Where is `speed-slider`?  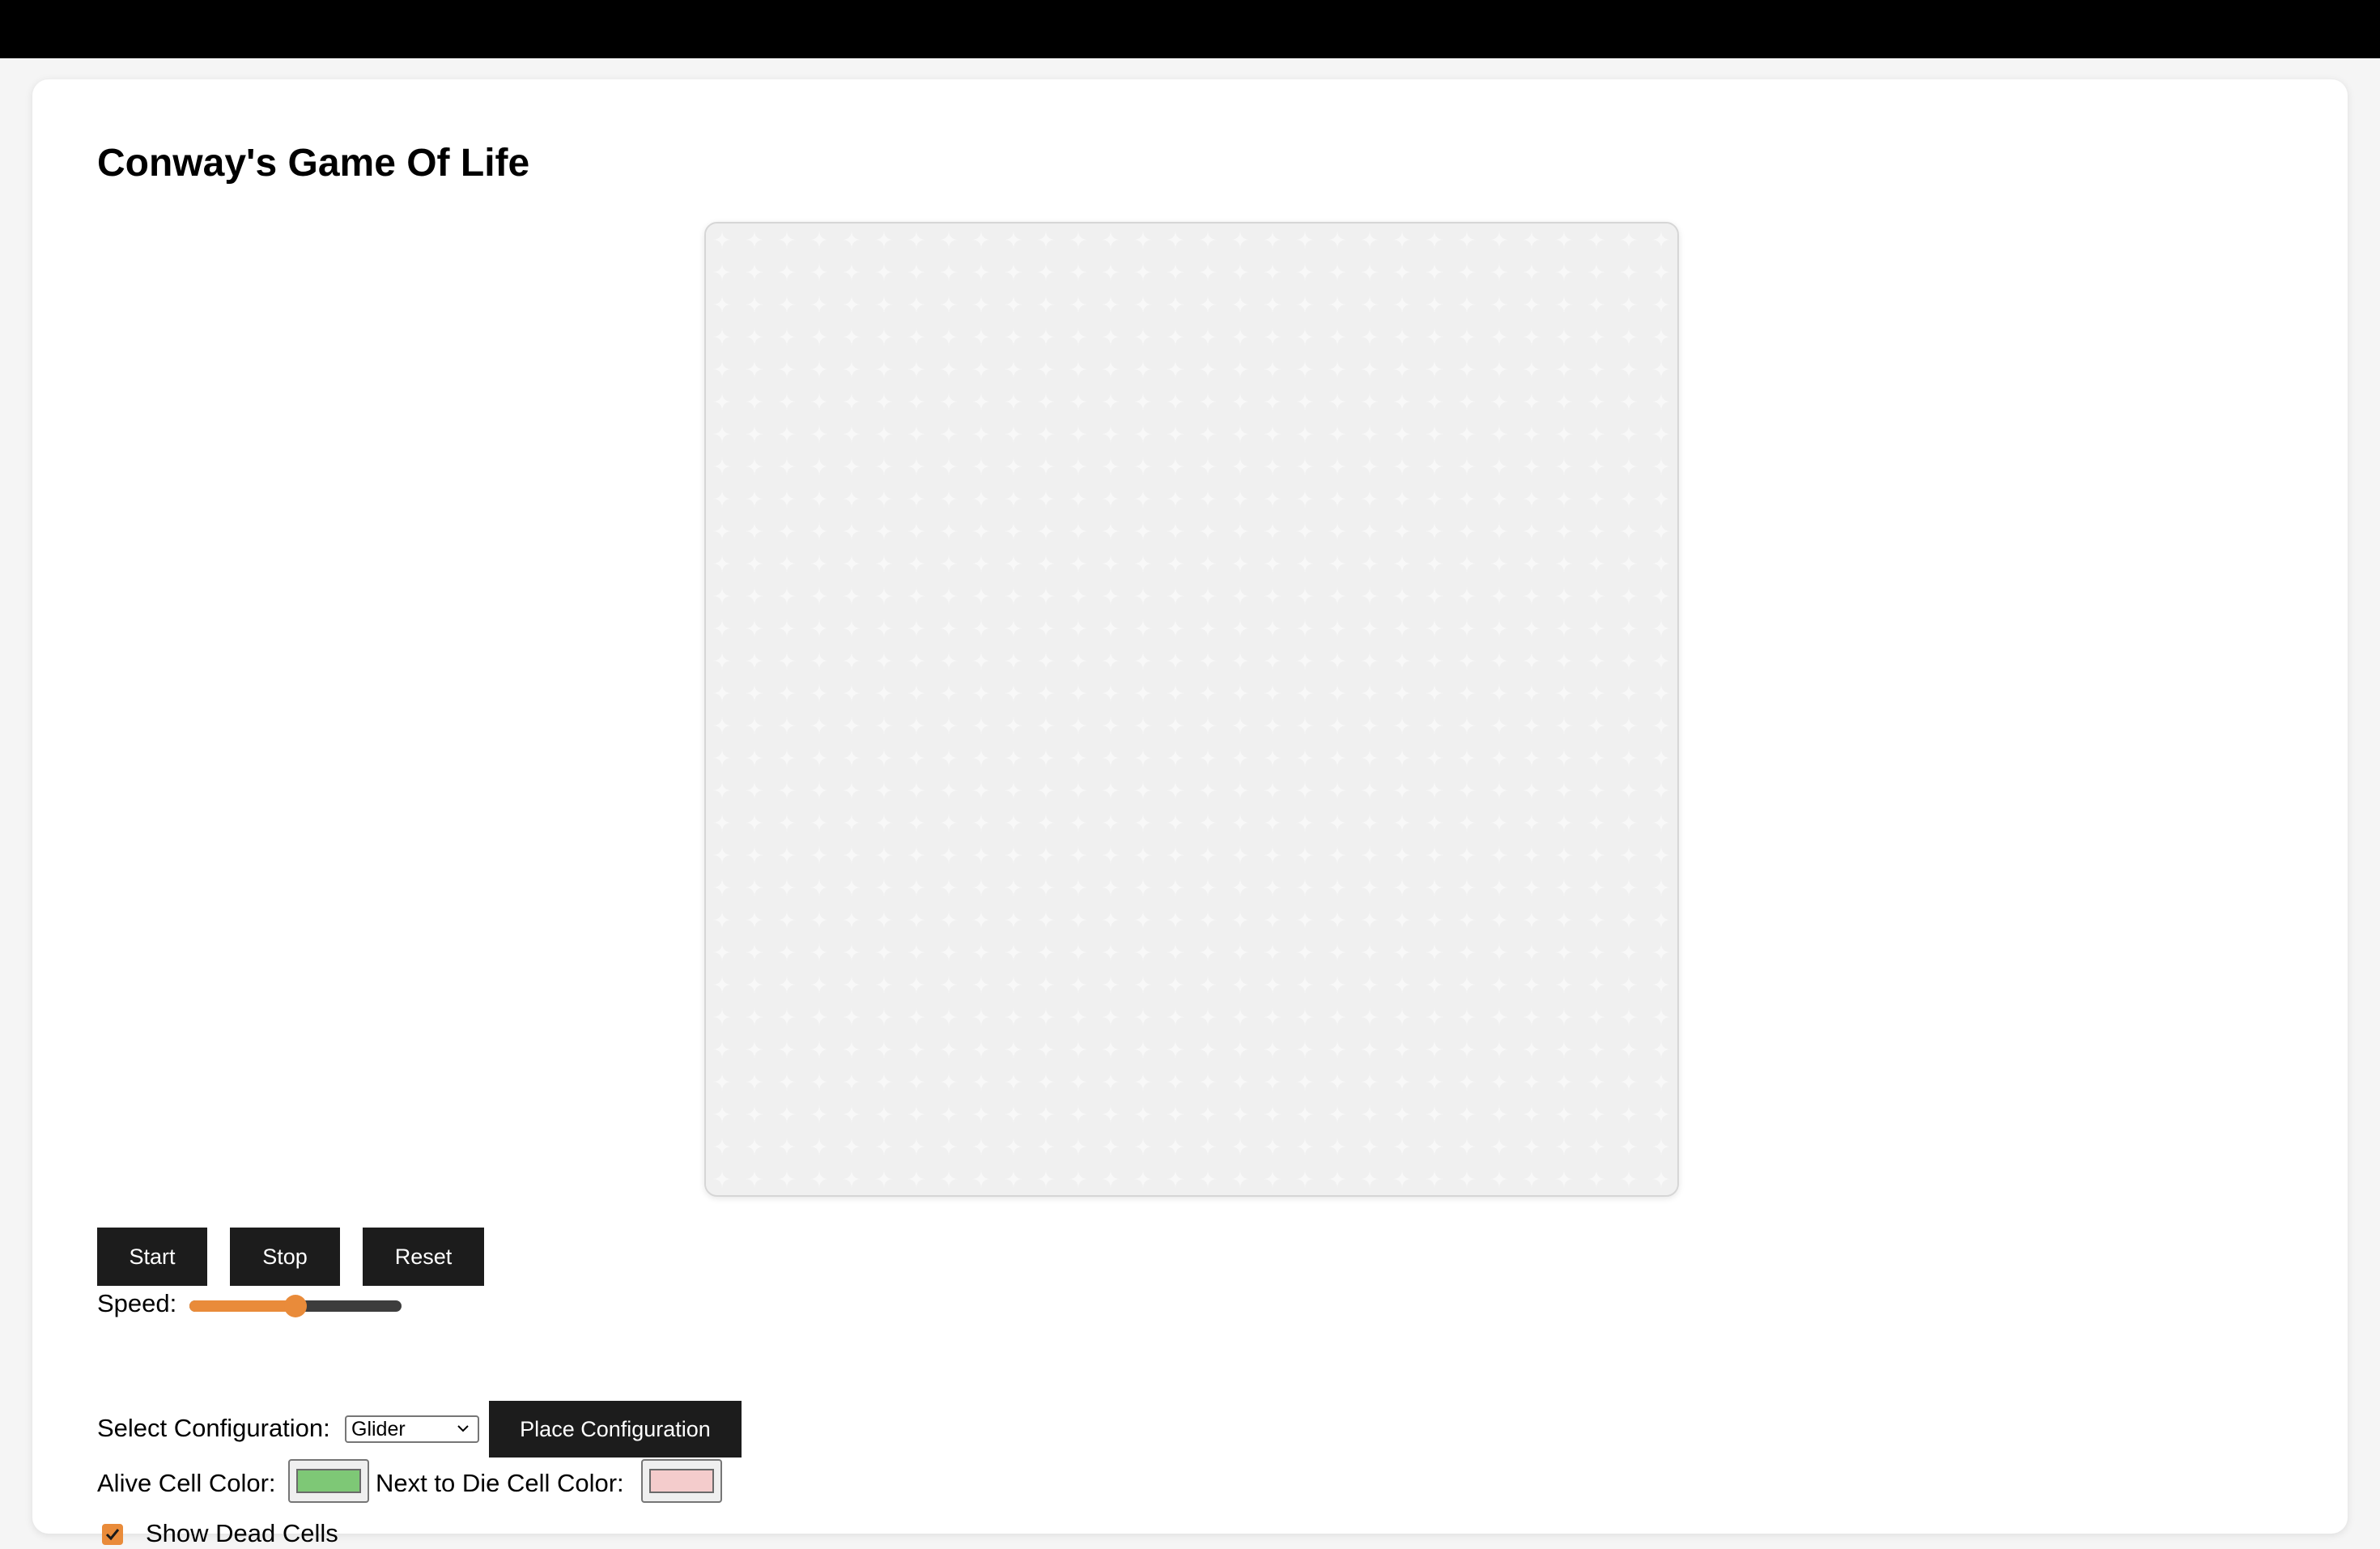
speed-slider is located at coordinates (295, 1305).